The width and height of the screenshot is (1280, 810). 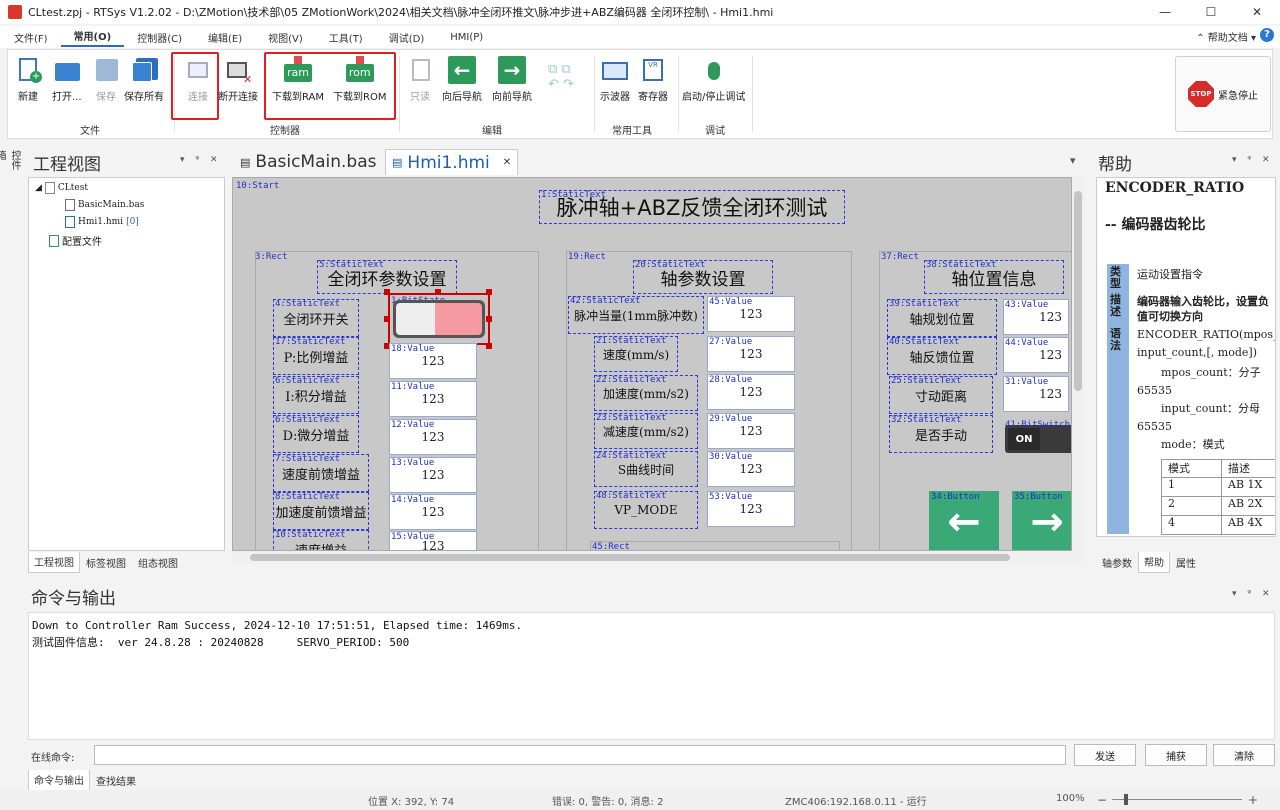 What do you see at coordinates (1253, 160) in the screenshot?
I see `help-panel-controls: ▾ ᵠ ✕` at bounding box center [1253, 160].